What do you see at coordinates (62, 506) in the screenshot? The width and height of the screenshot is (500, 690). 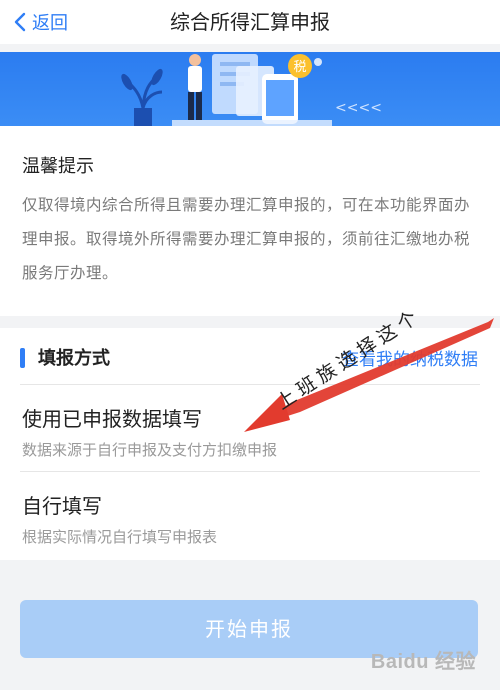 I see `option-title: 自行填写` at bounding box center [62, 506].